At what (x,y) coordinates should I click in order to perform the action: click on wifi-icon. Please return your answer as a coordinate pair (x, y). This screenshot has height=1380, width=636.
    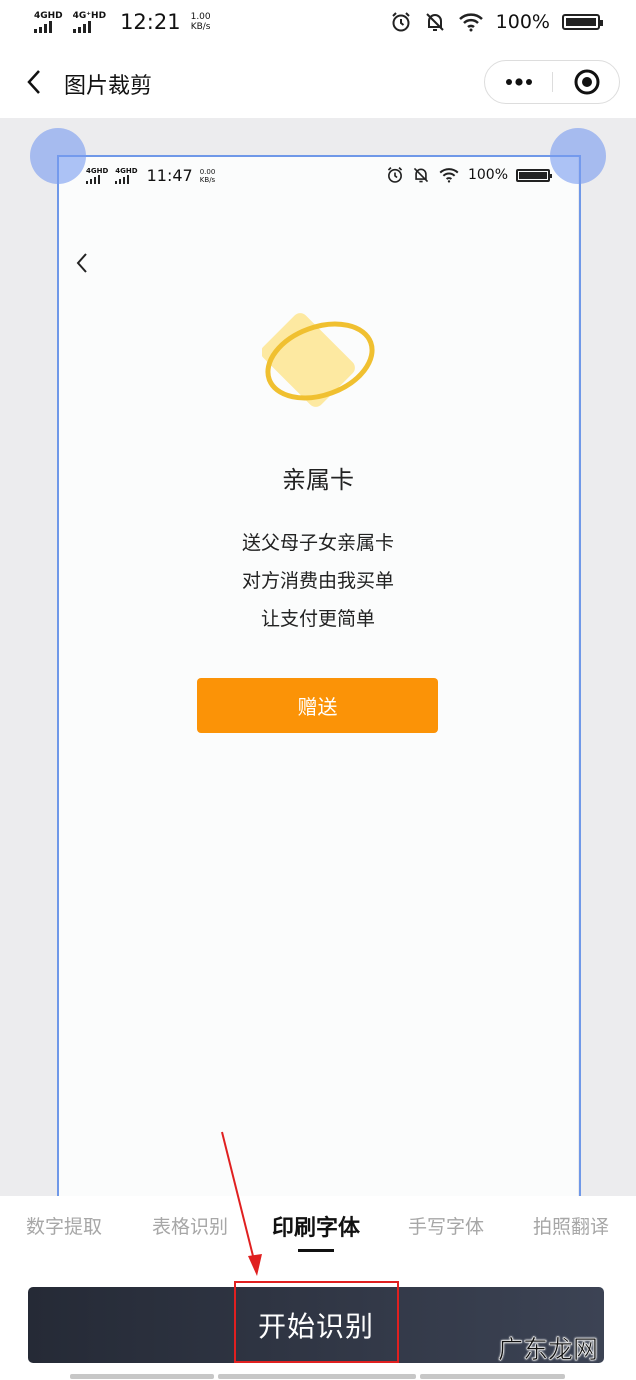
    Looking at the image, I should click on (470, 22).